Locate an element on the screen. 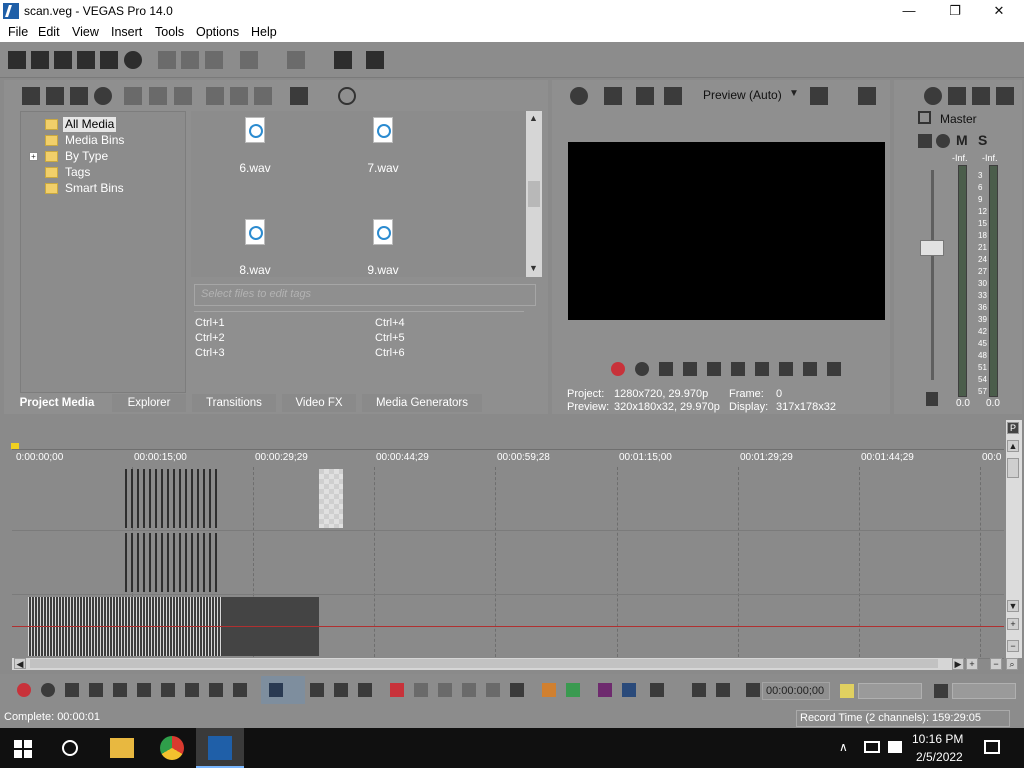 The height and width of the screenshot is (768, 1024). delete-icon is located at coordinates (397, 690).